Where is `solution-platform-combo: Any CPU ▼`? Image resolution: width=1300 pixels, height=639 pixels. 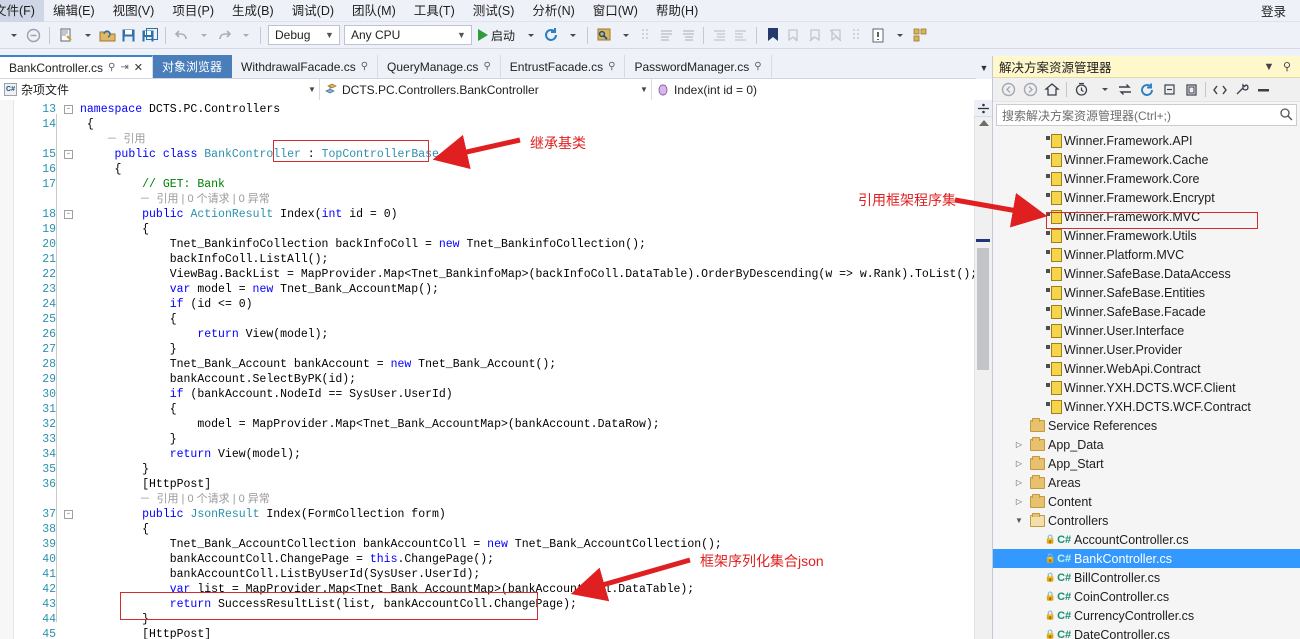 solution-platform-combo: Any CPU ▼ is located at coordinates (408, 35).